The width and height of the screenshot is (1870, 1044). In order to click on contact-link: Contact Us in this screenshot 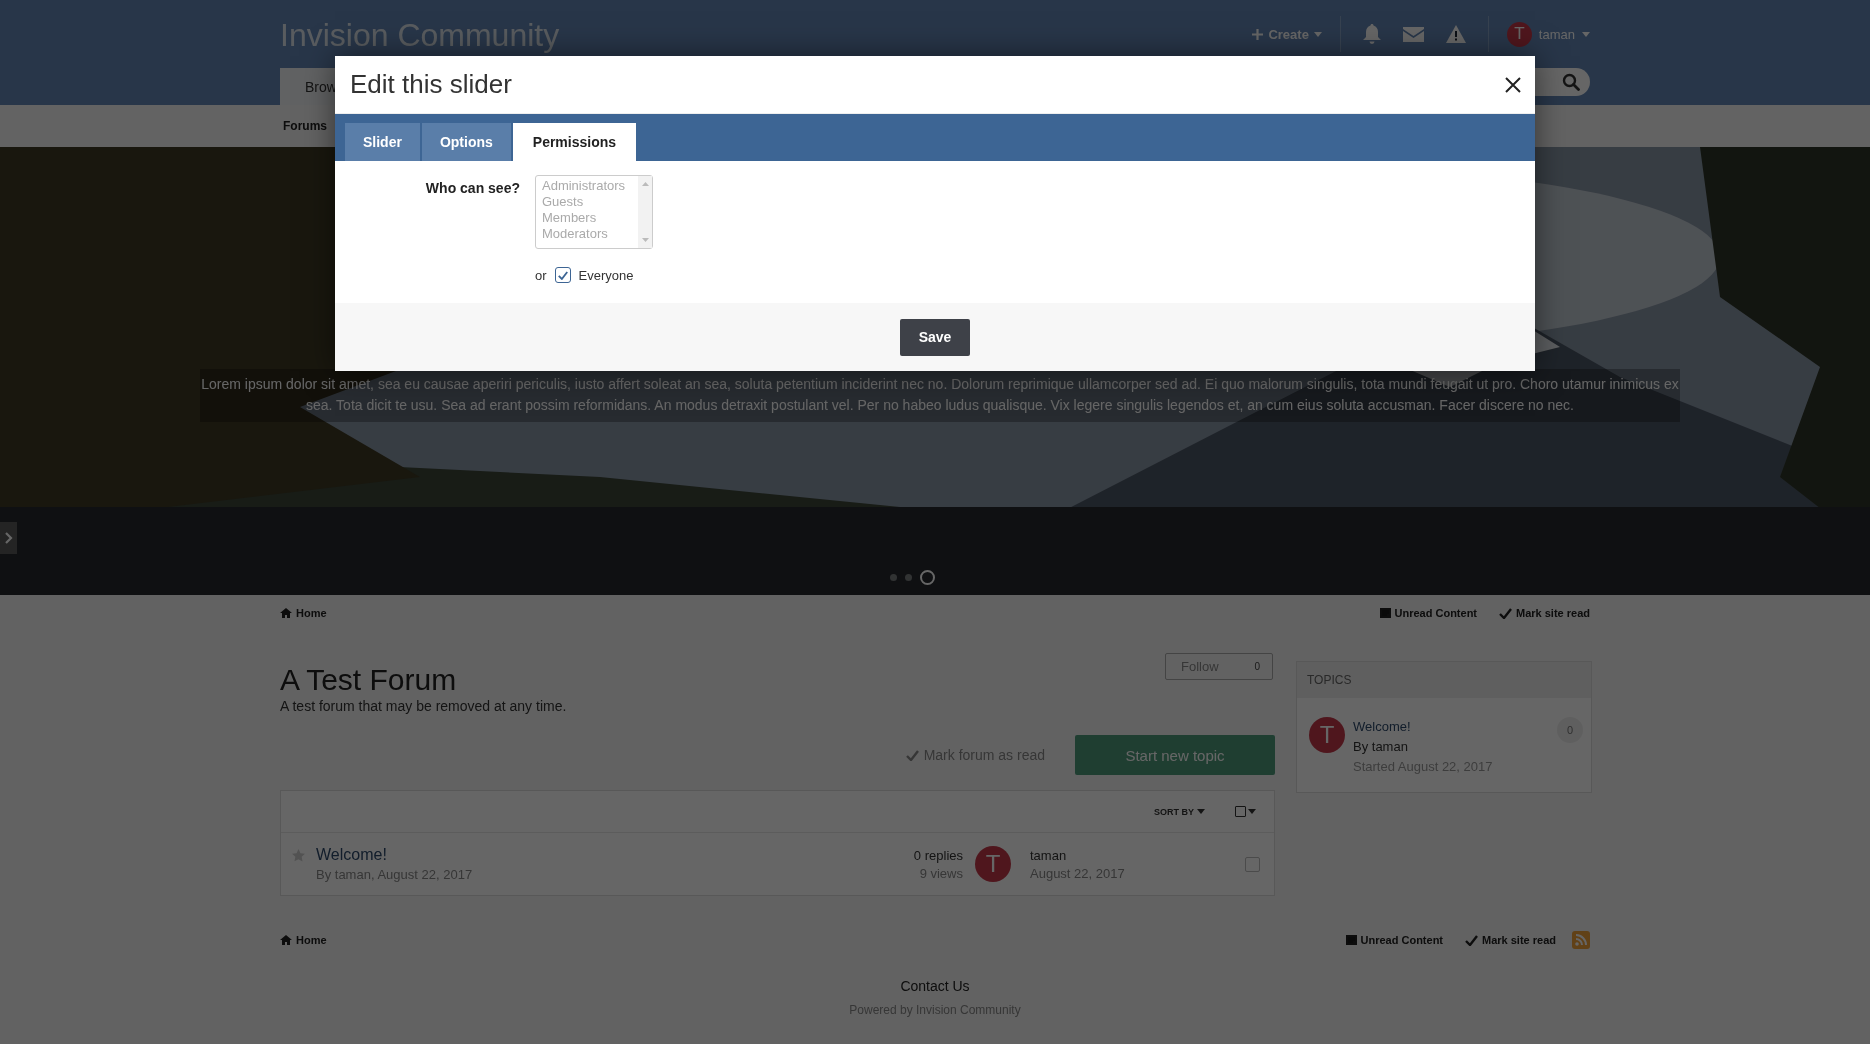, I will do `click(935, 986)`.